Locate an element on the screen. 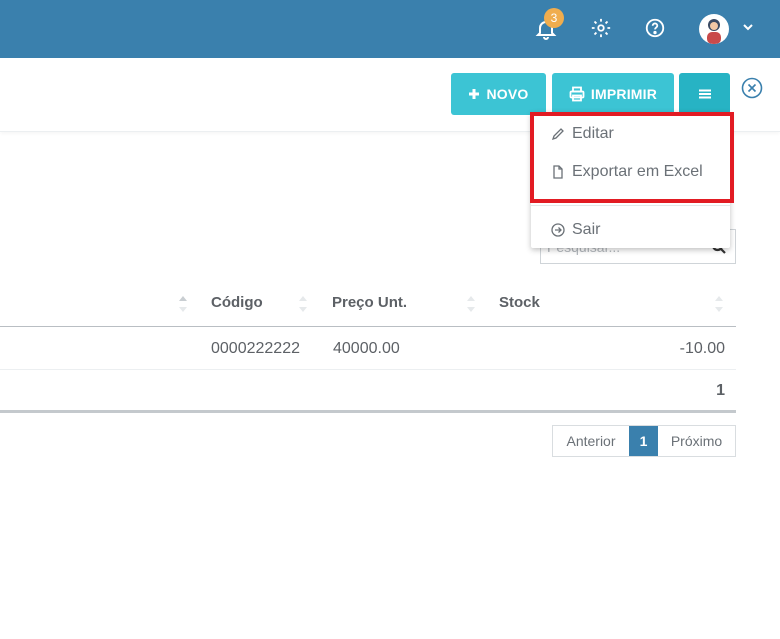  novo-button: NOVO is located at coordinates (498, 94).